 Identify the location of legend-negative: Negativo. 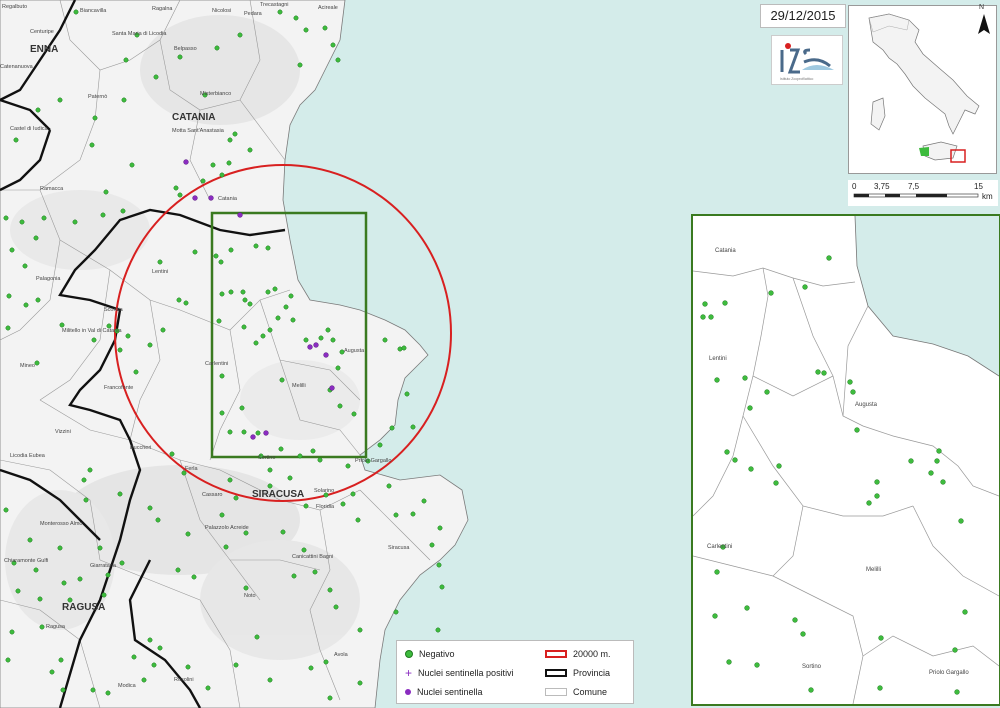
(430, 654).